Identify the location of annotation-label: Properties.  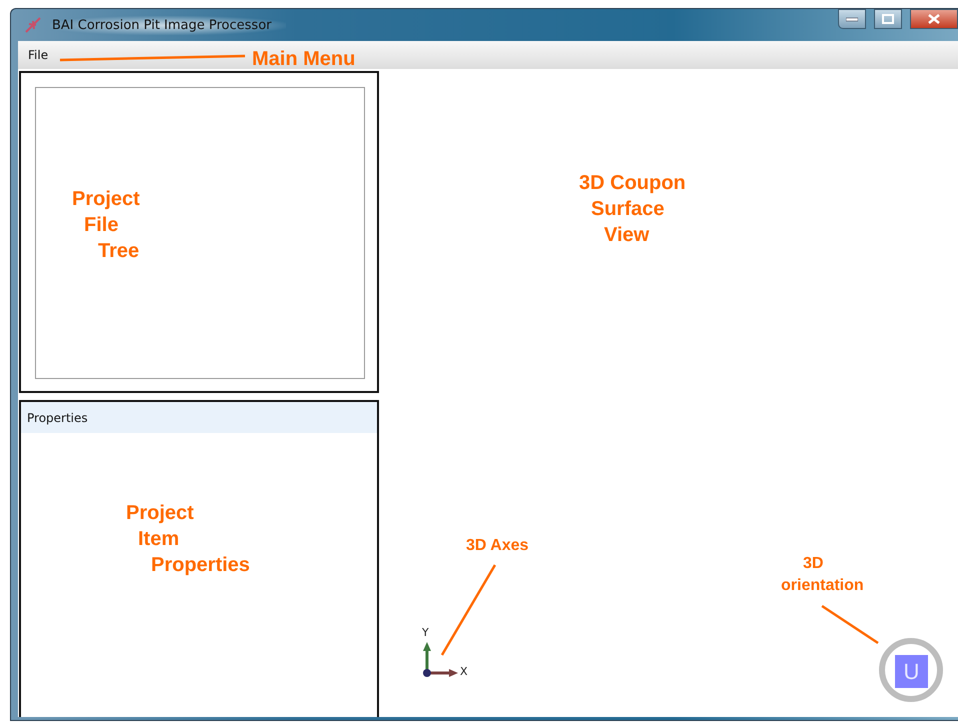
(200, 565).